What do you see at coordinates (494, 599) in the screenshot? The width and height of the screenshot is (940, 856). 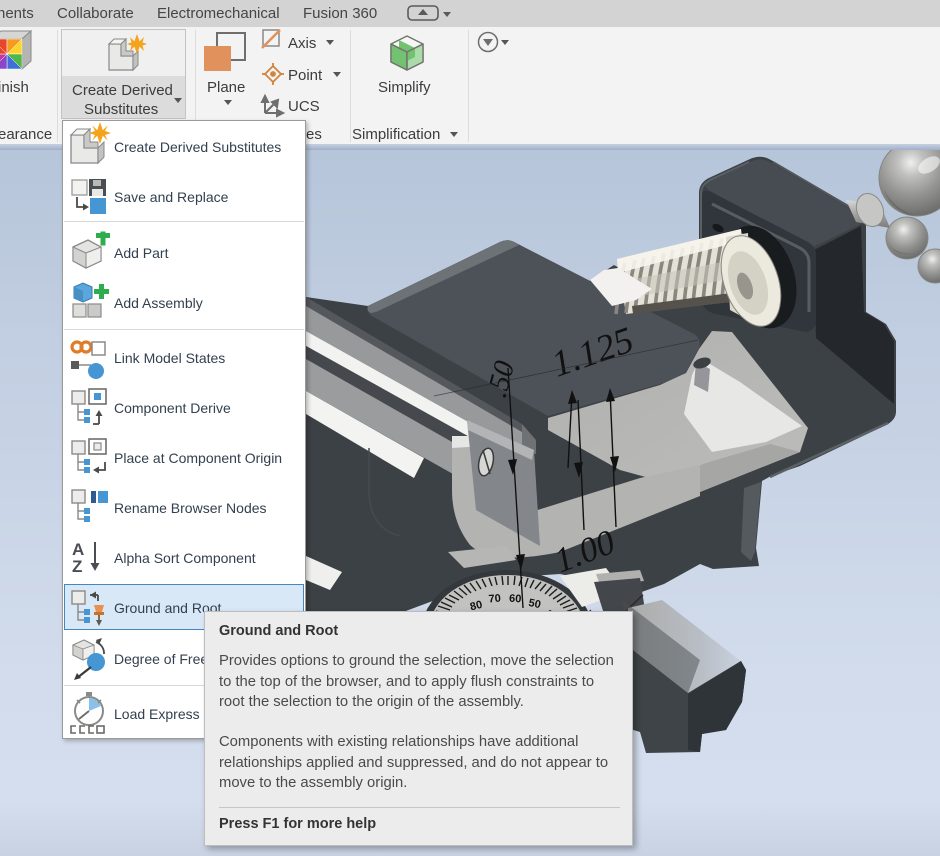 I see `svg-text: 70` at bounding box center [494, 599].